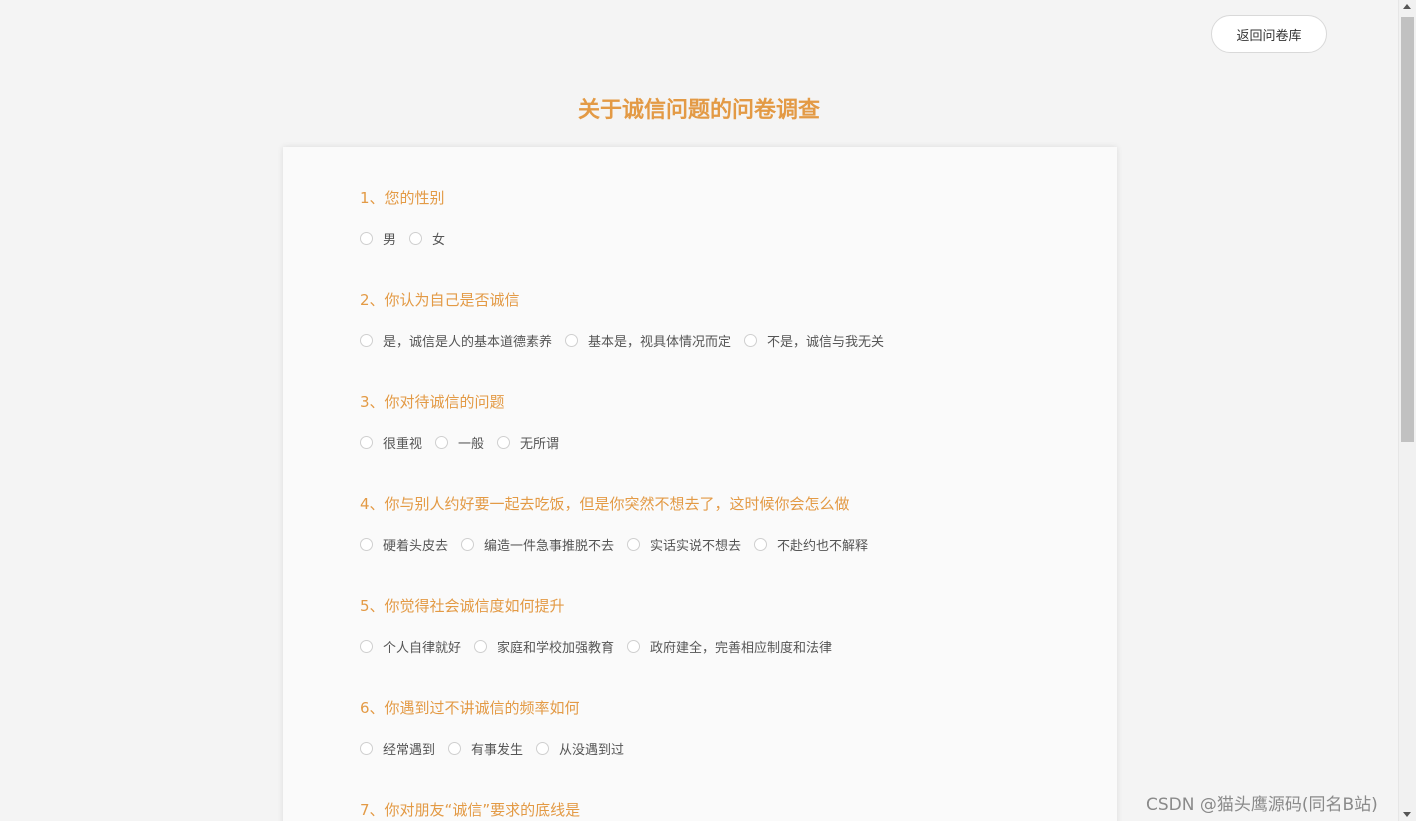 This screenshot has width=1416, height=821. I want to click on option-label: 从没遇到过, so click(592, 750).